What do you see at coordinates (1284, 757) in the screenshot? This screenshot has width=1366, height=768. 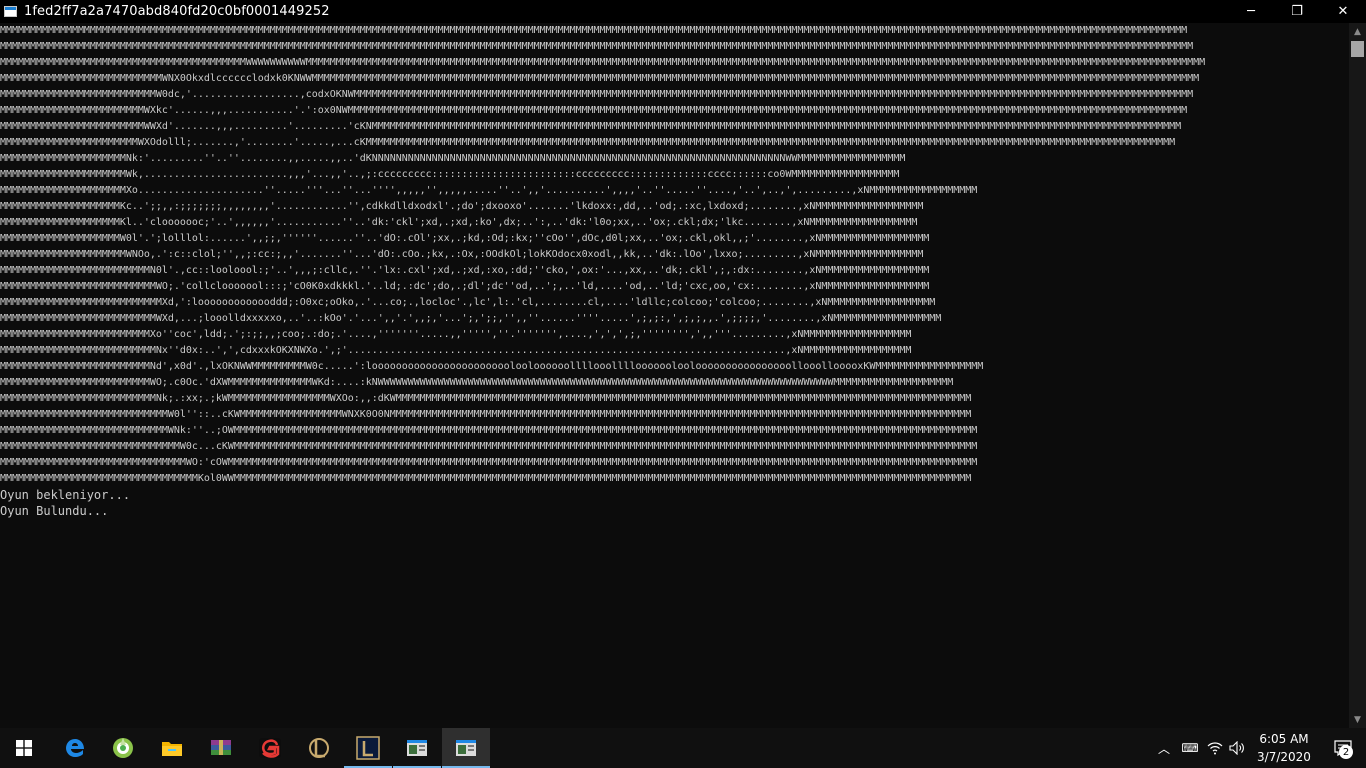 I see `clock-date: 3/7/2020` at bounding box center [1284, 757].